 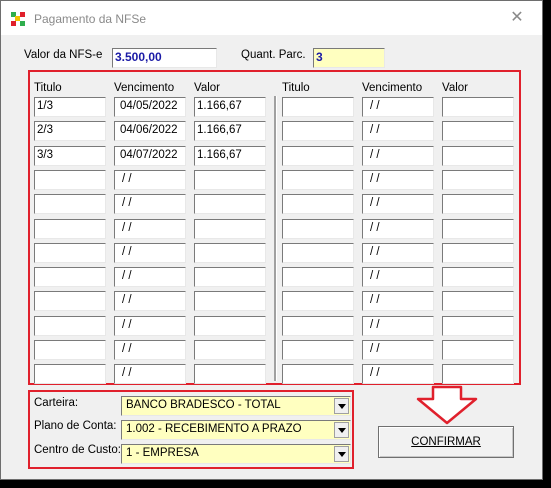 I want to click on plano-conta-value: 1.002 - RECEBIMENTO A PRAZO, so click(x=214, y=429).